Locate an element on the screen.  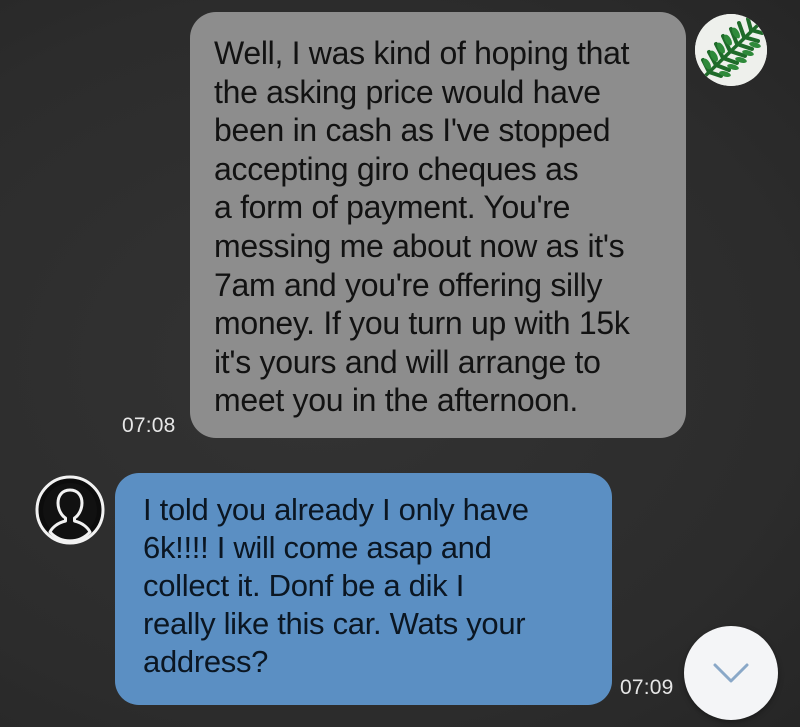
user-silhouette-icon is located at coordinates (70, 510).